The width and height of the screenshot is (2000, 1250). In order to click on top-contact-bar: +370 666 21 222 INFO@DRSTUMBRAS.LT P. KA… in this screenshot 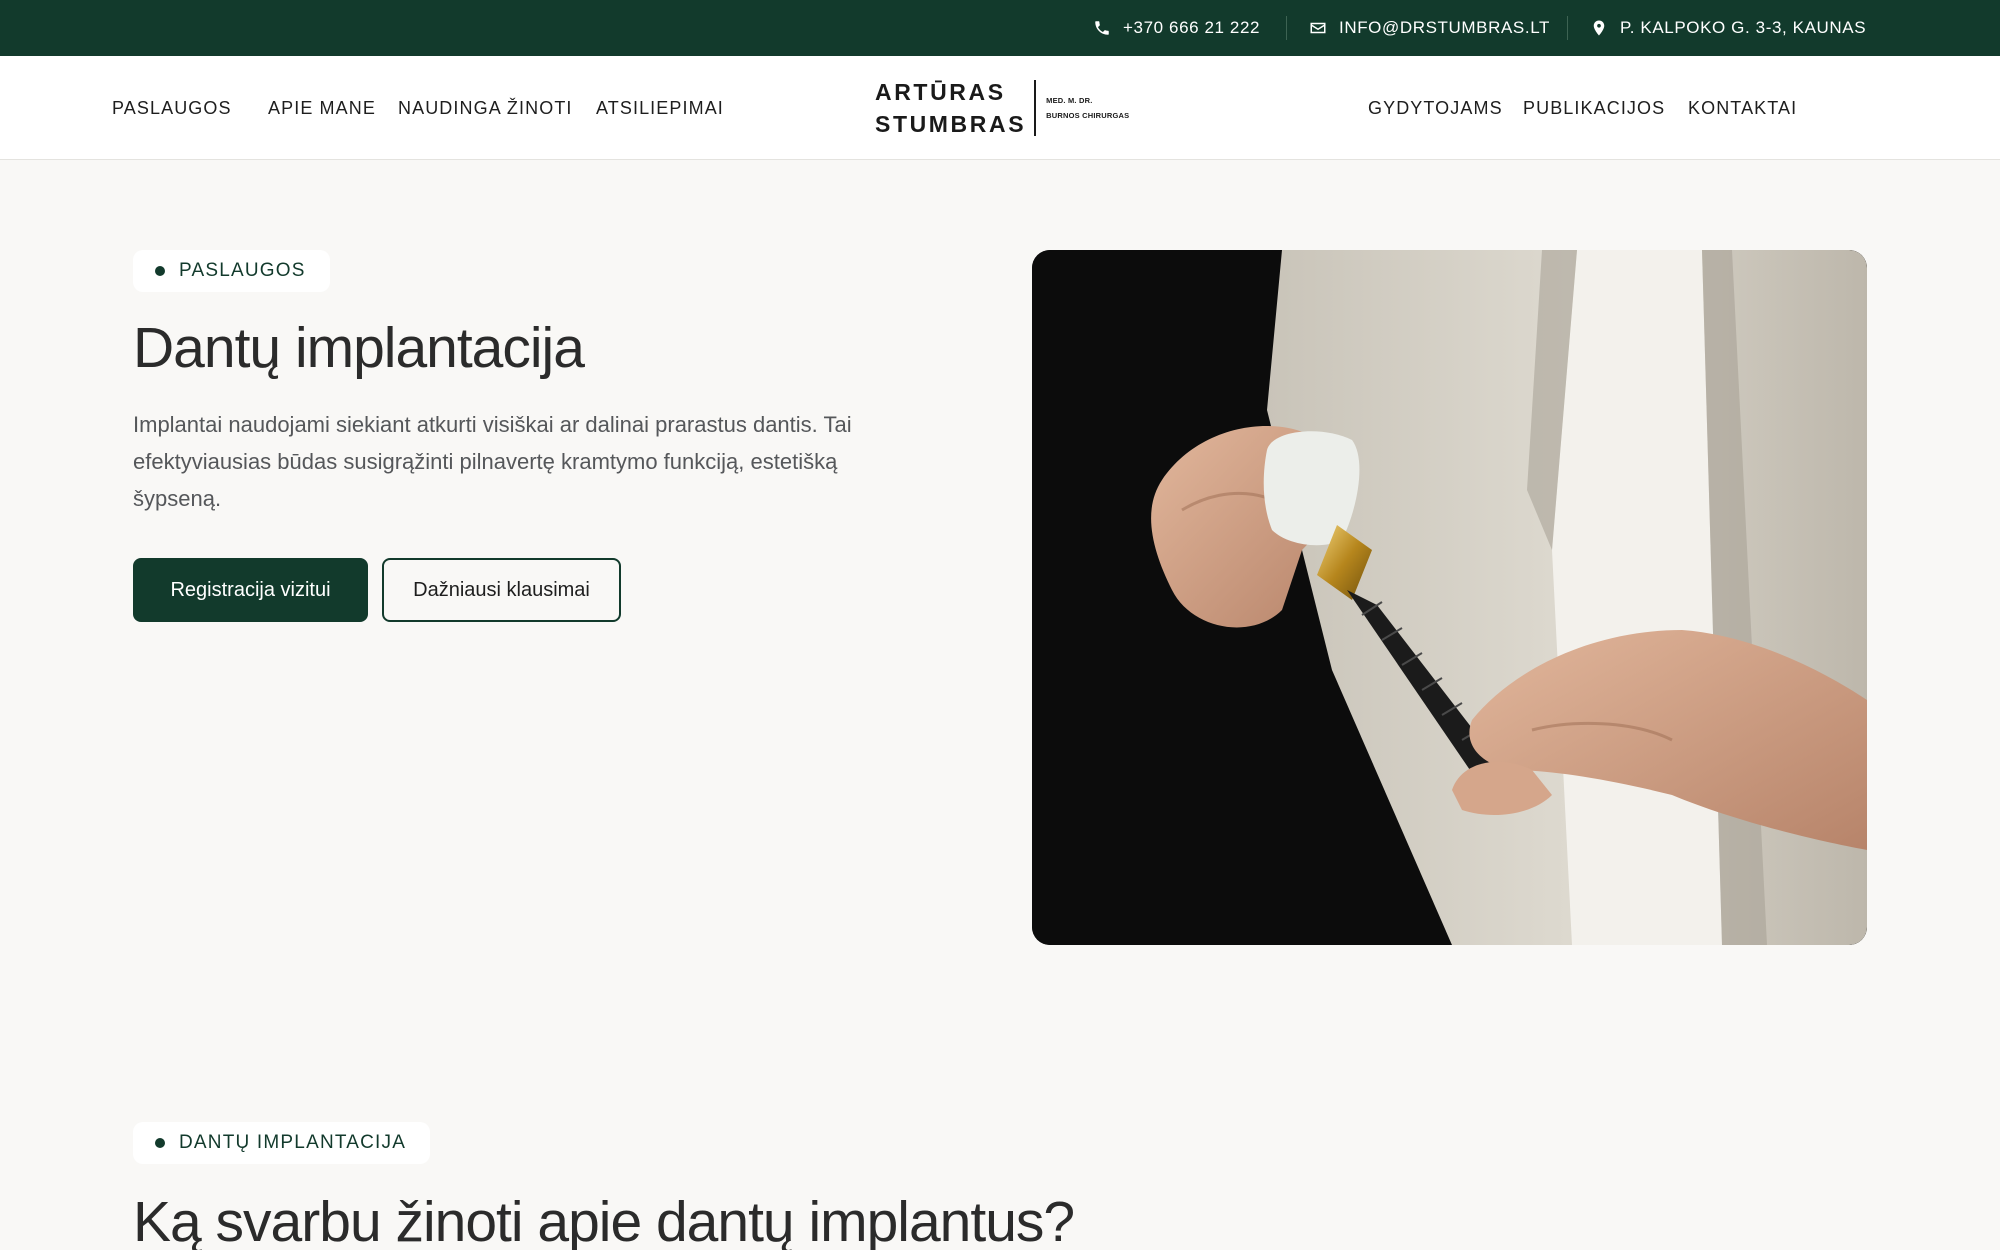, I will do `click(1000, 28)`.